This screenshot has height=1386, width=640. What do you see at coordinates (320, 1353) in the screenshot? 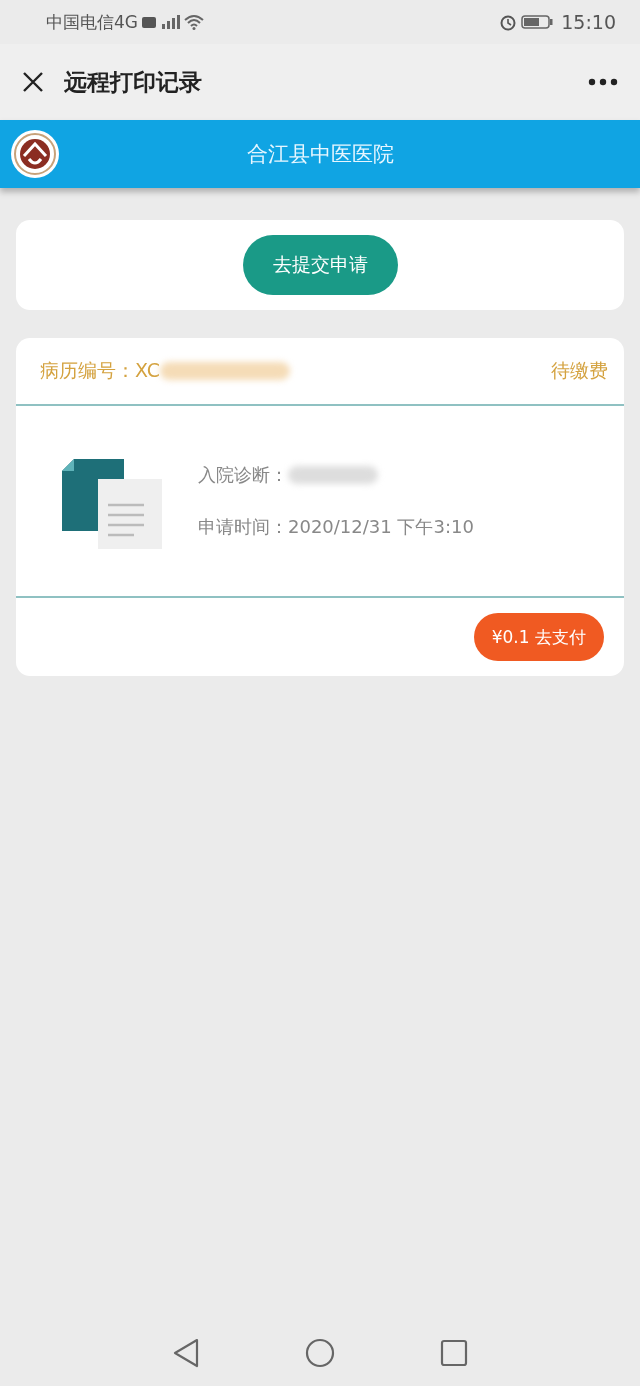
I see `home-icon` at bounding box center [320, 1353].